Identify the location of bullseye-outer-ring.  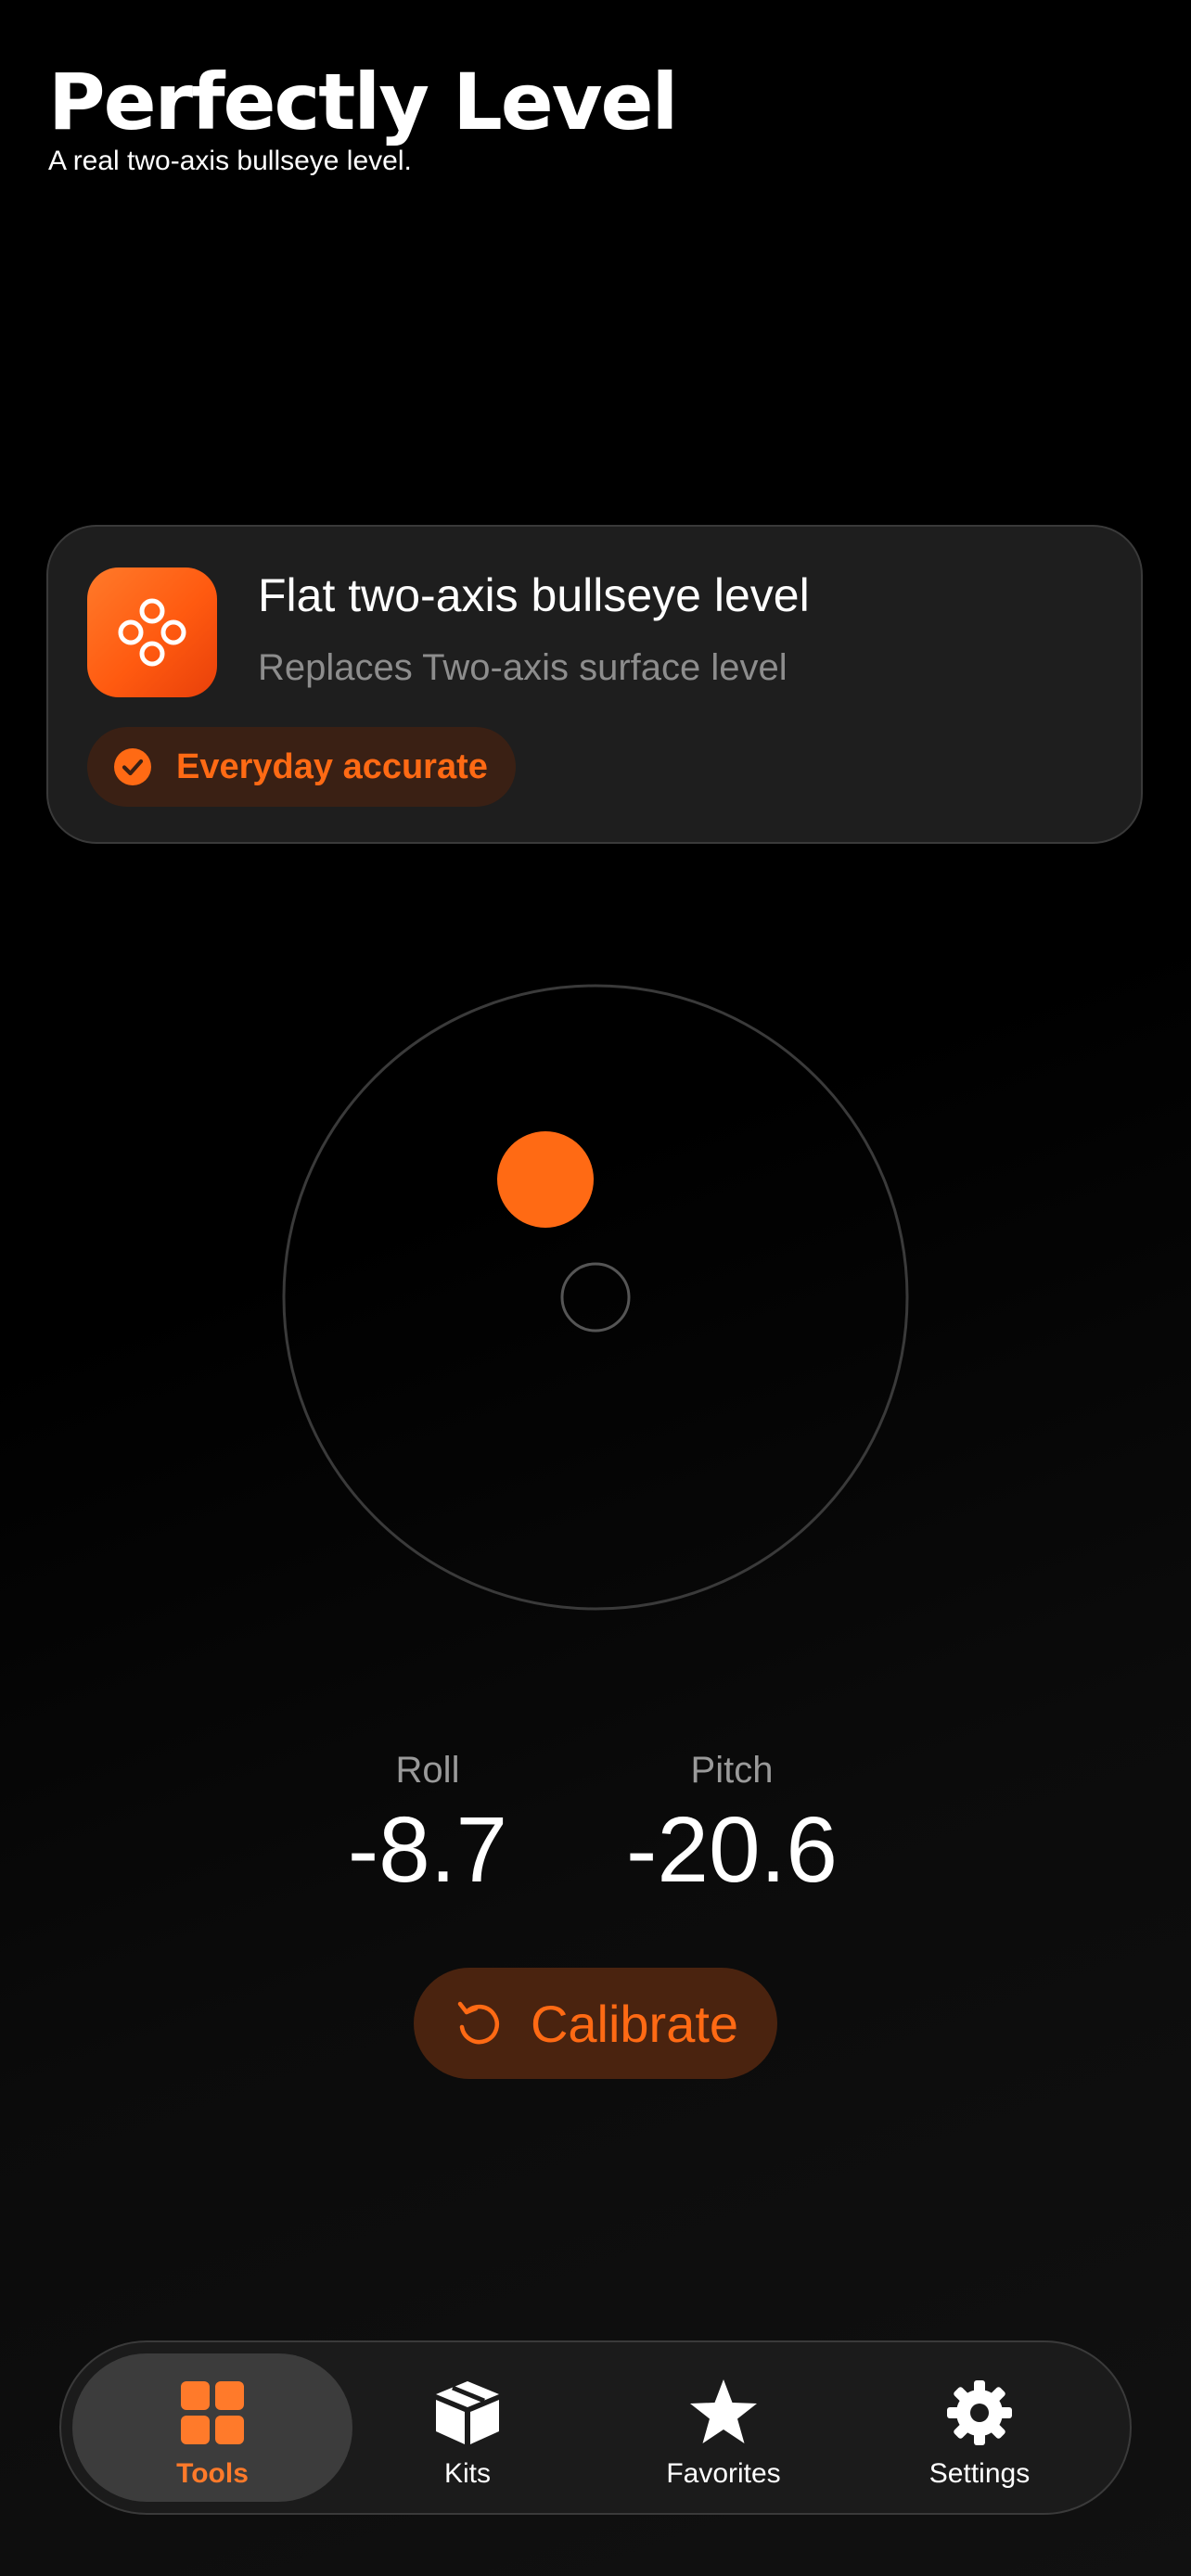
(595, 1297).